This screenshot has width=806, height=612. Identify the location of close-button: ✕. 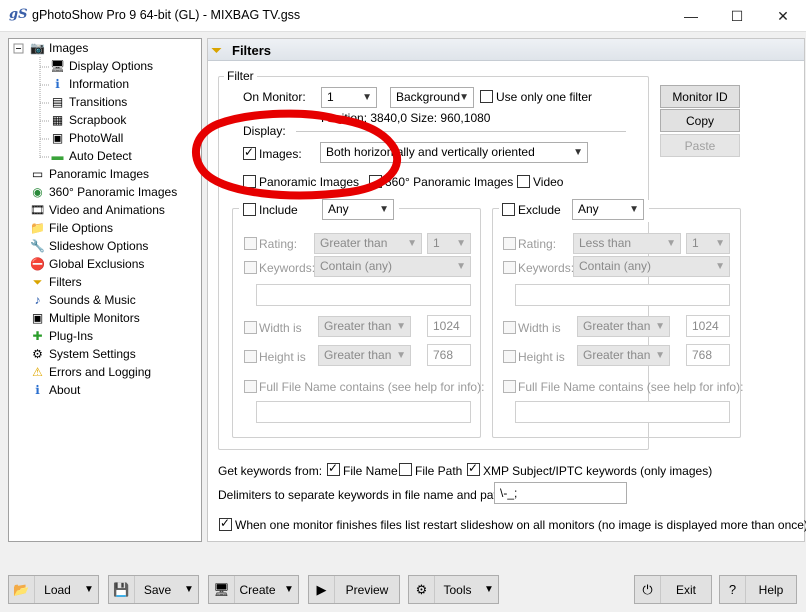
(783, 16).